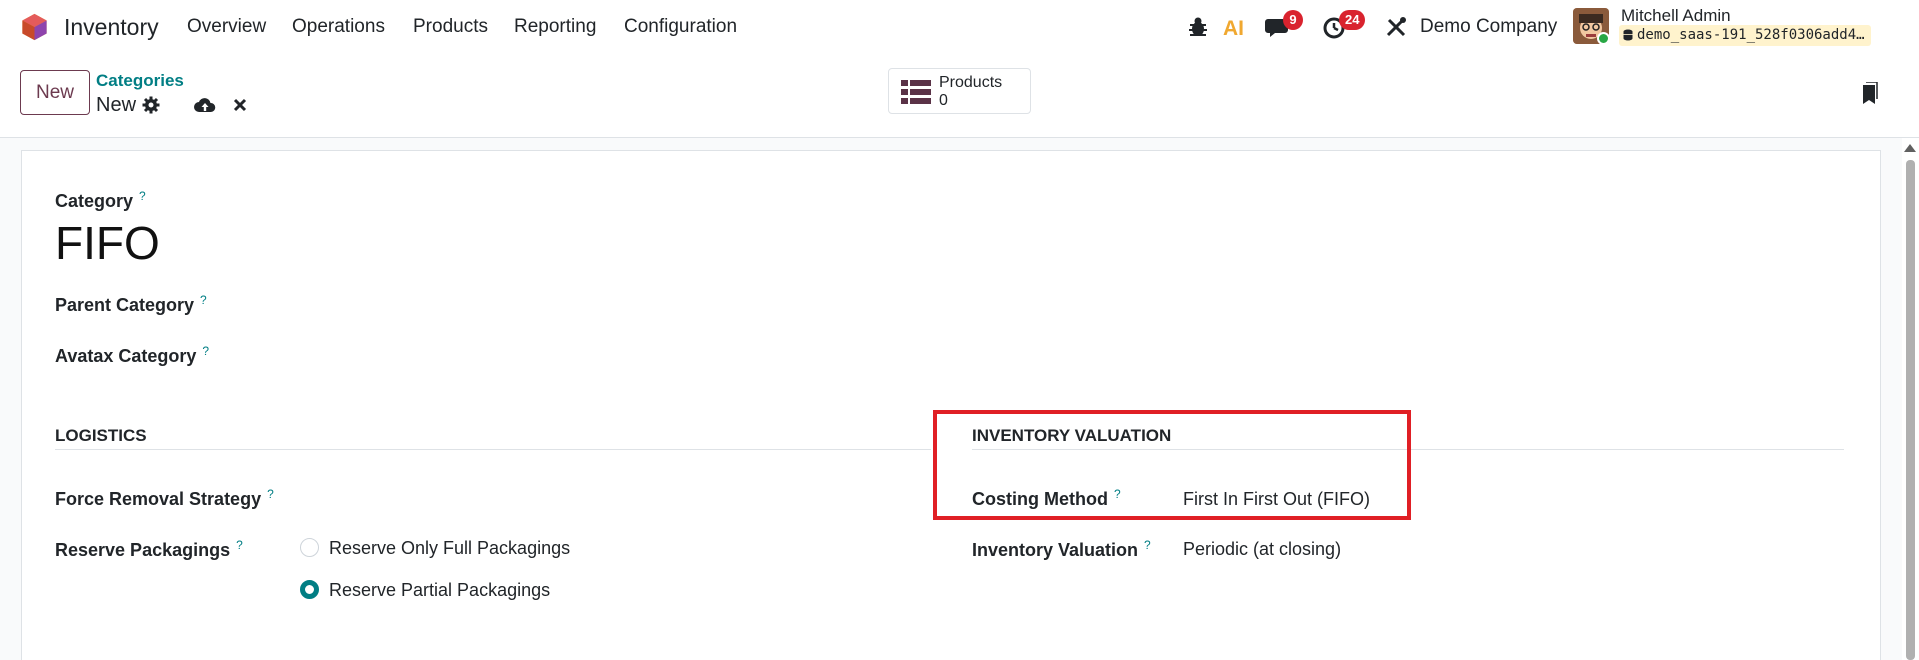  Describe the element at coordinates (680, 27) in the screenshot. I see `menu-configuration: Configuration` at that location.